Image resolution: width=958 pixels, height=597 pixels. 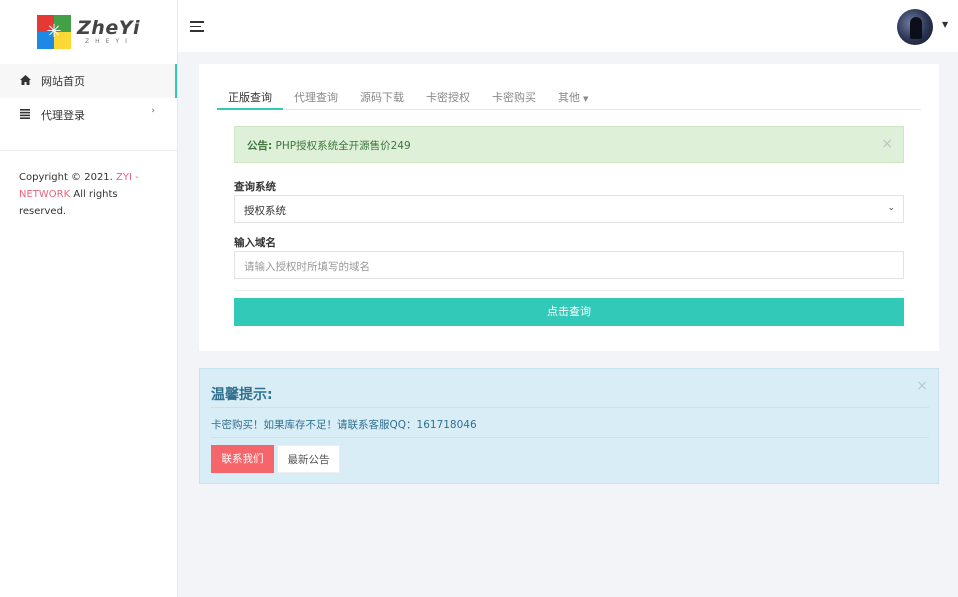 I want to click on tab-genuine-query: 正版查询, so click(x=250, y=96).